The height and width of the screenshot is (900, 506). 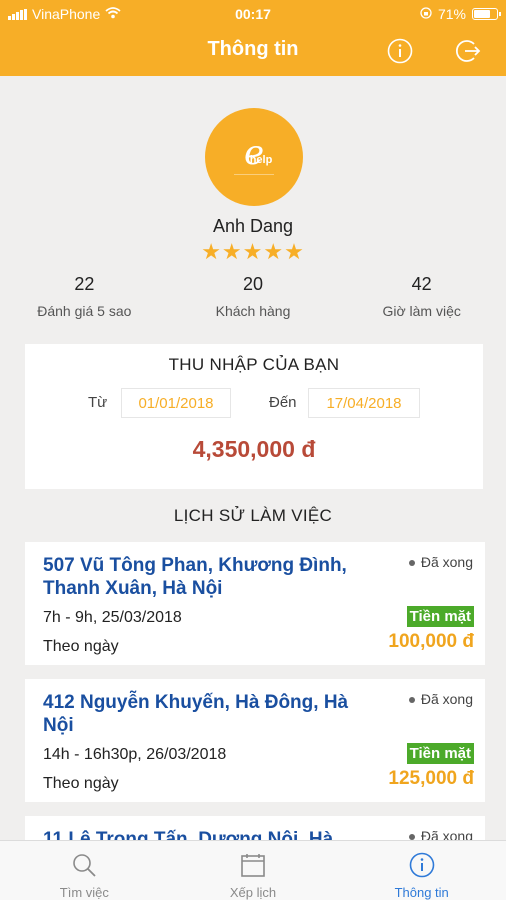 I want to click on avatar: e help ————————, so click(x=254, y=157).